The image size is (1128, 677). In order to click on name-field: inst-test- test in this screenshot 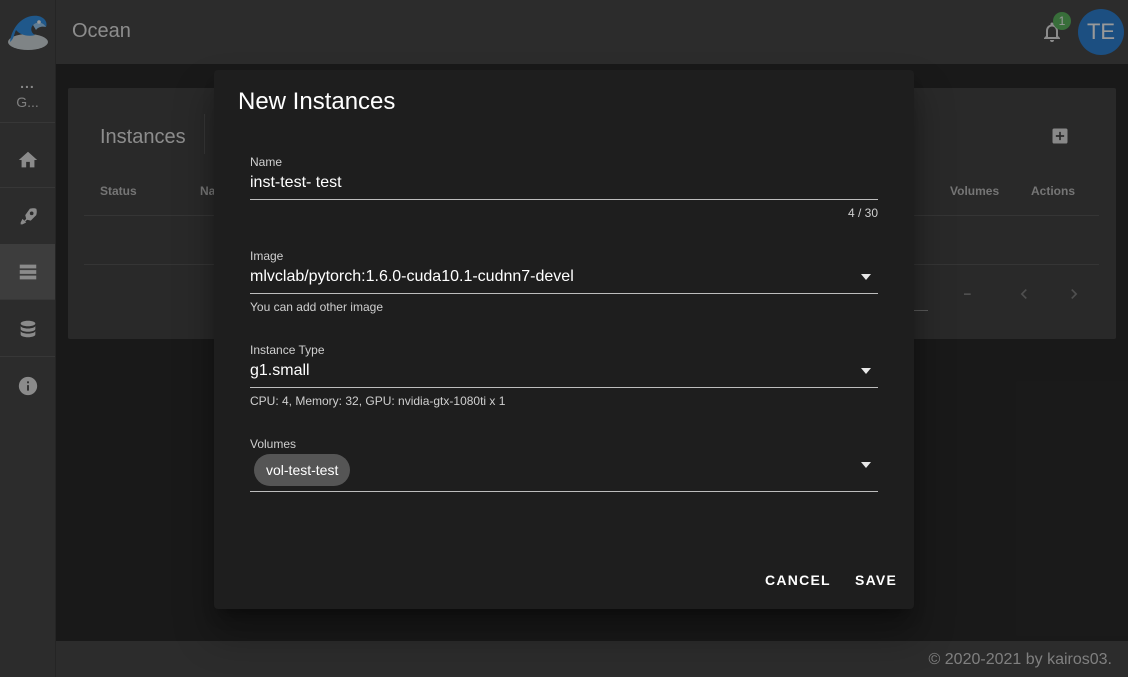, I will do `click(296, 183)`.